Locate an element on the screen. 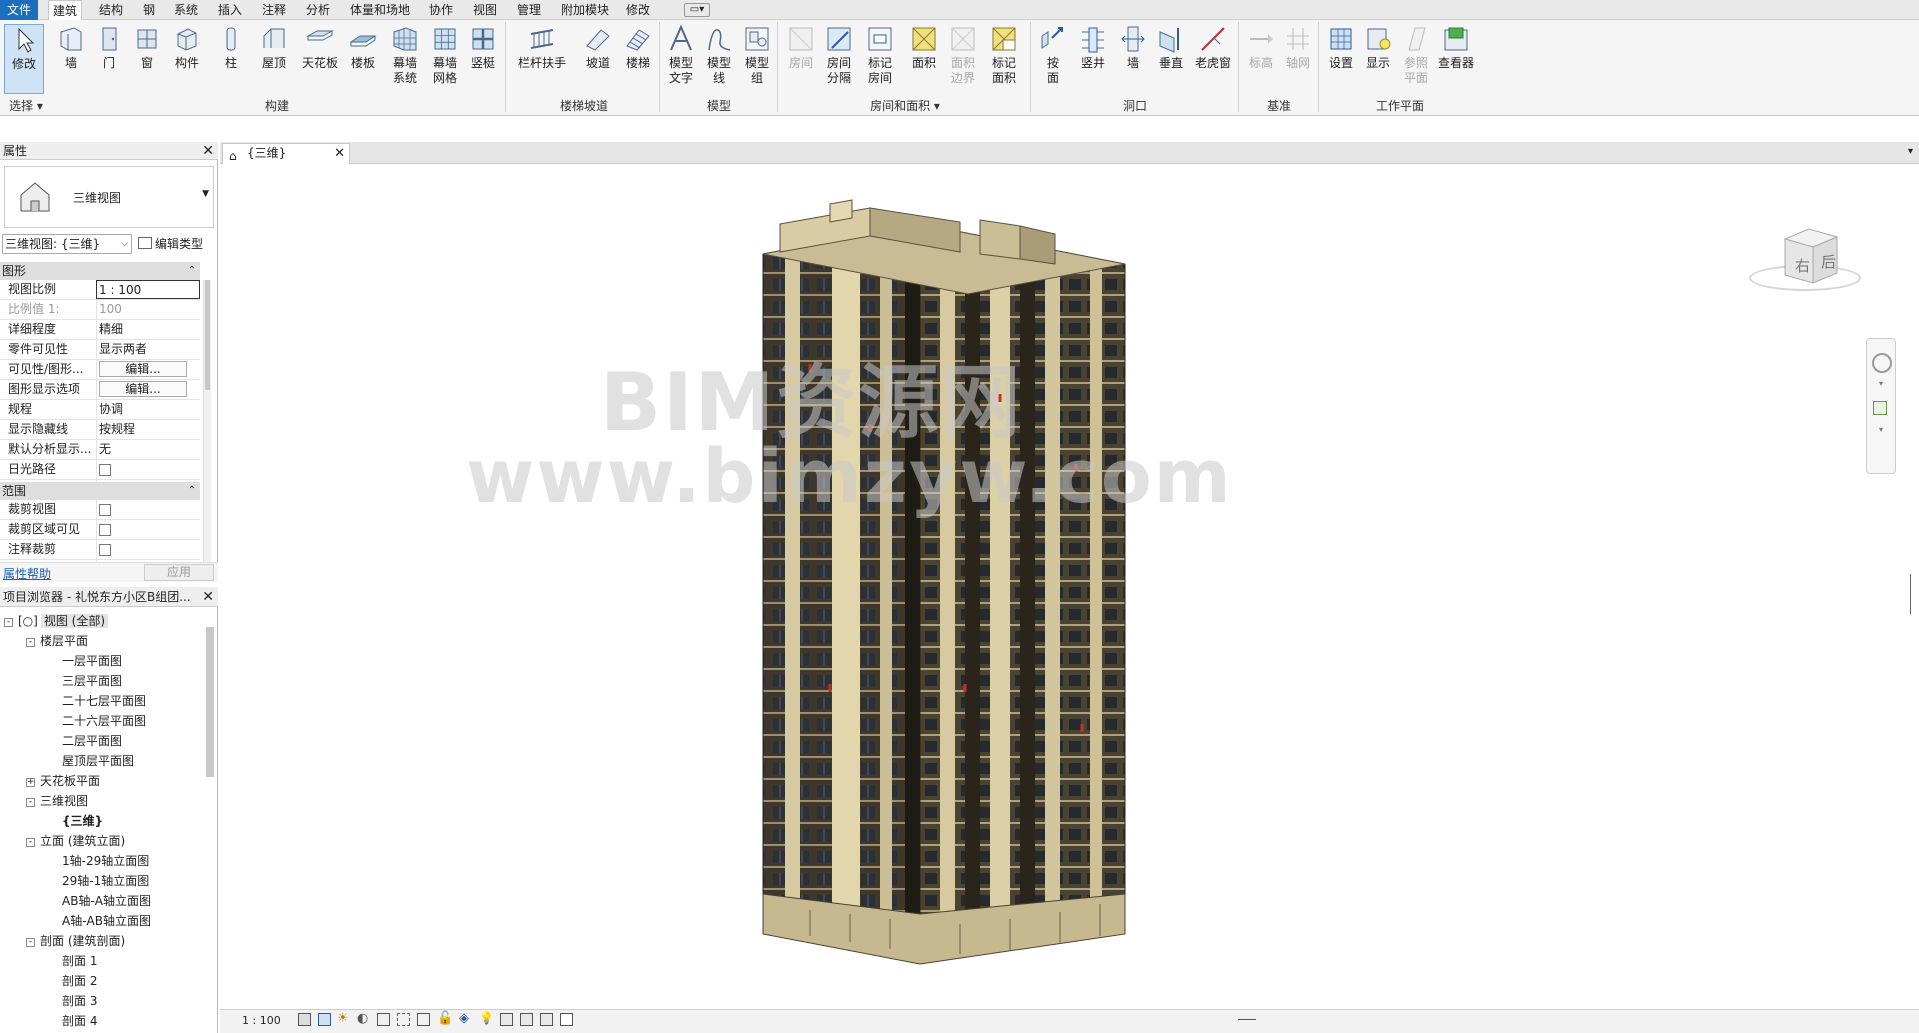  properties-scrollbar is located at coordinates (207, 430).